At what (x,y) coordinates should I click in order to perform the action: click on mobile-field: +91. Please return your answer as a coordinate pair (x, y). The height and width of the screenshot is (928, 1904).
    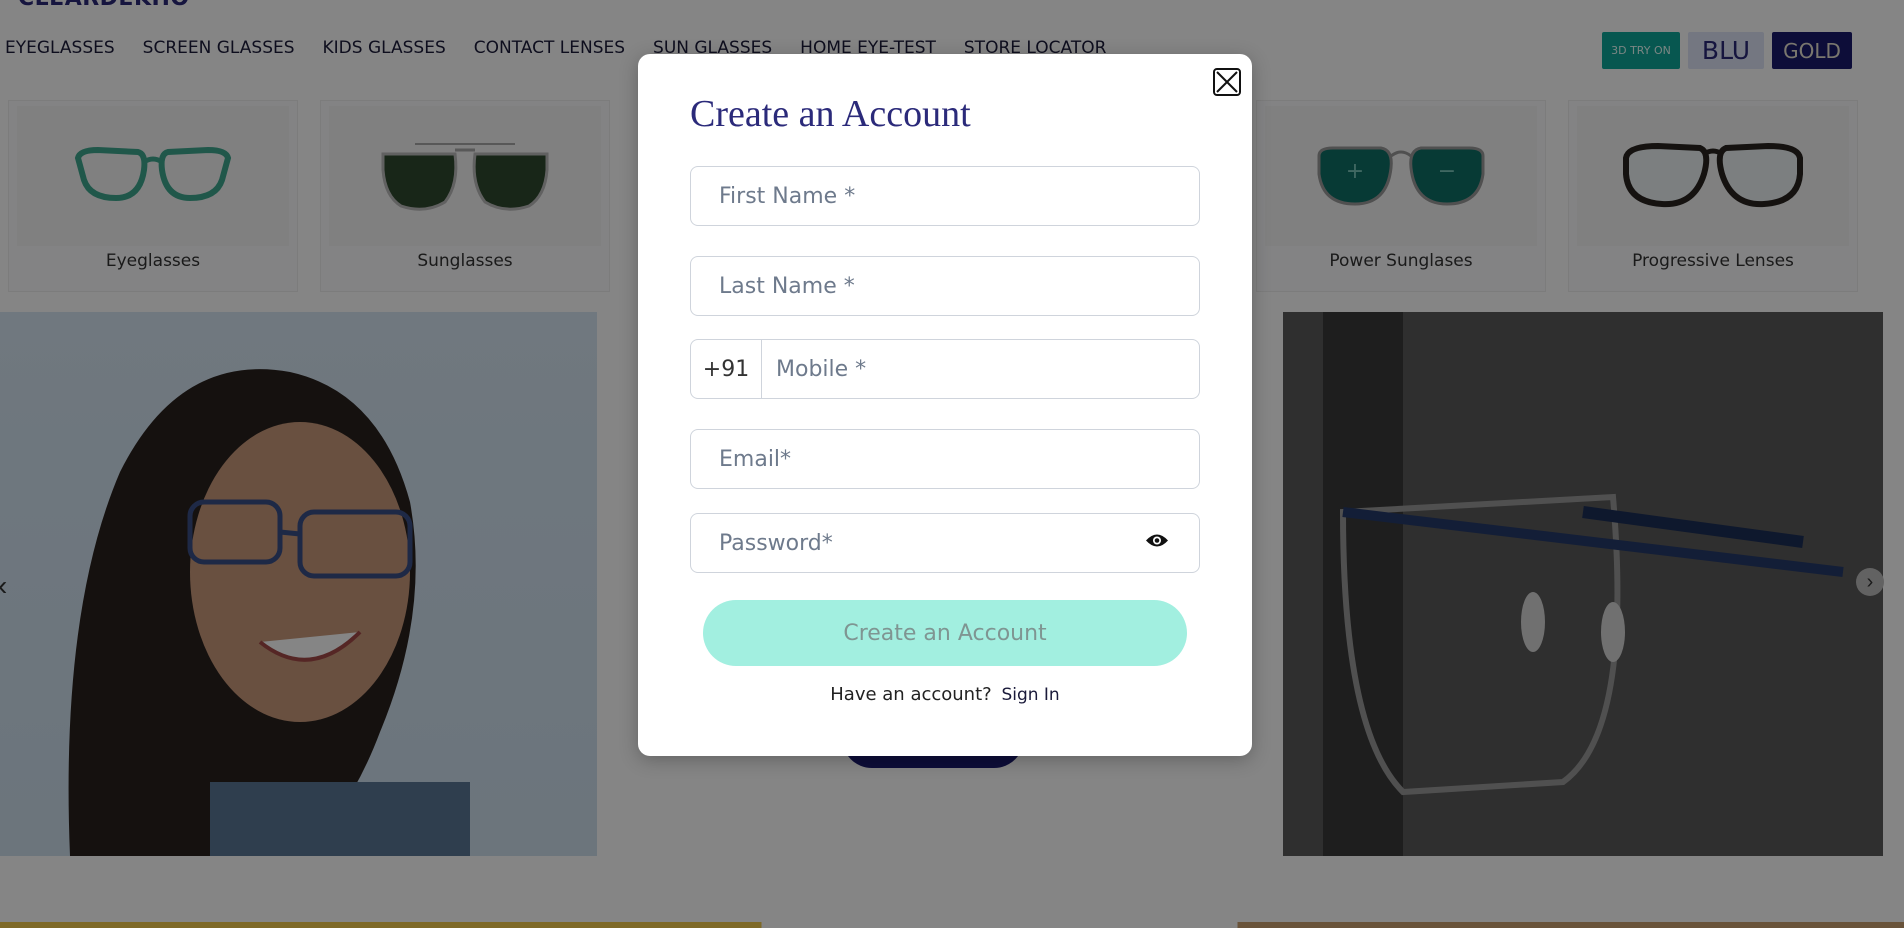
    Looking at the image, I should click on (945, 369).